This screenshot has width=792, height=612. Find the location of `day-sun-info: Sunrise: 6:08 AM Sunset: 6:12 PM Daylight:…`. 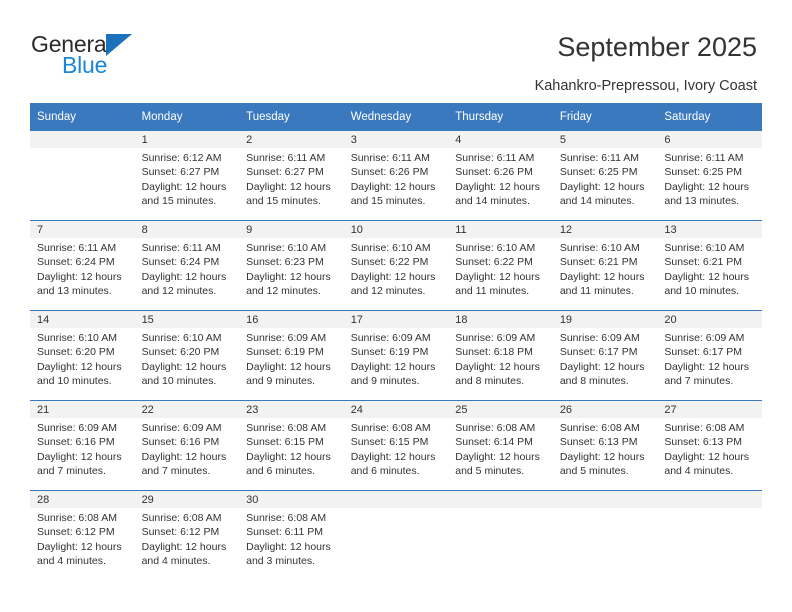

day-sun-info: Sunrise: 6:08 AM Sunset: 6:12 PM Daylight:… is located at coordinates (187, 538).